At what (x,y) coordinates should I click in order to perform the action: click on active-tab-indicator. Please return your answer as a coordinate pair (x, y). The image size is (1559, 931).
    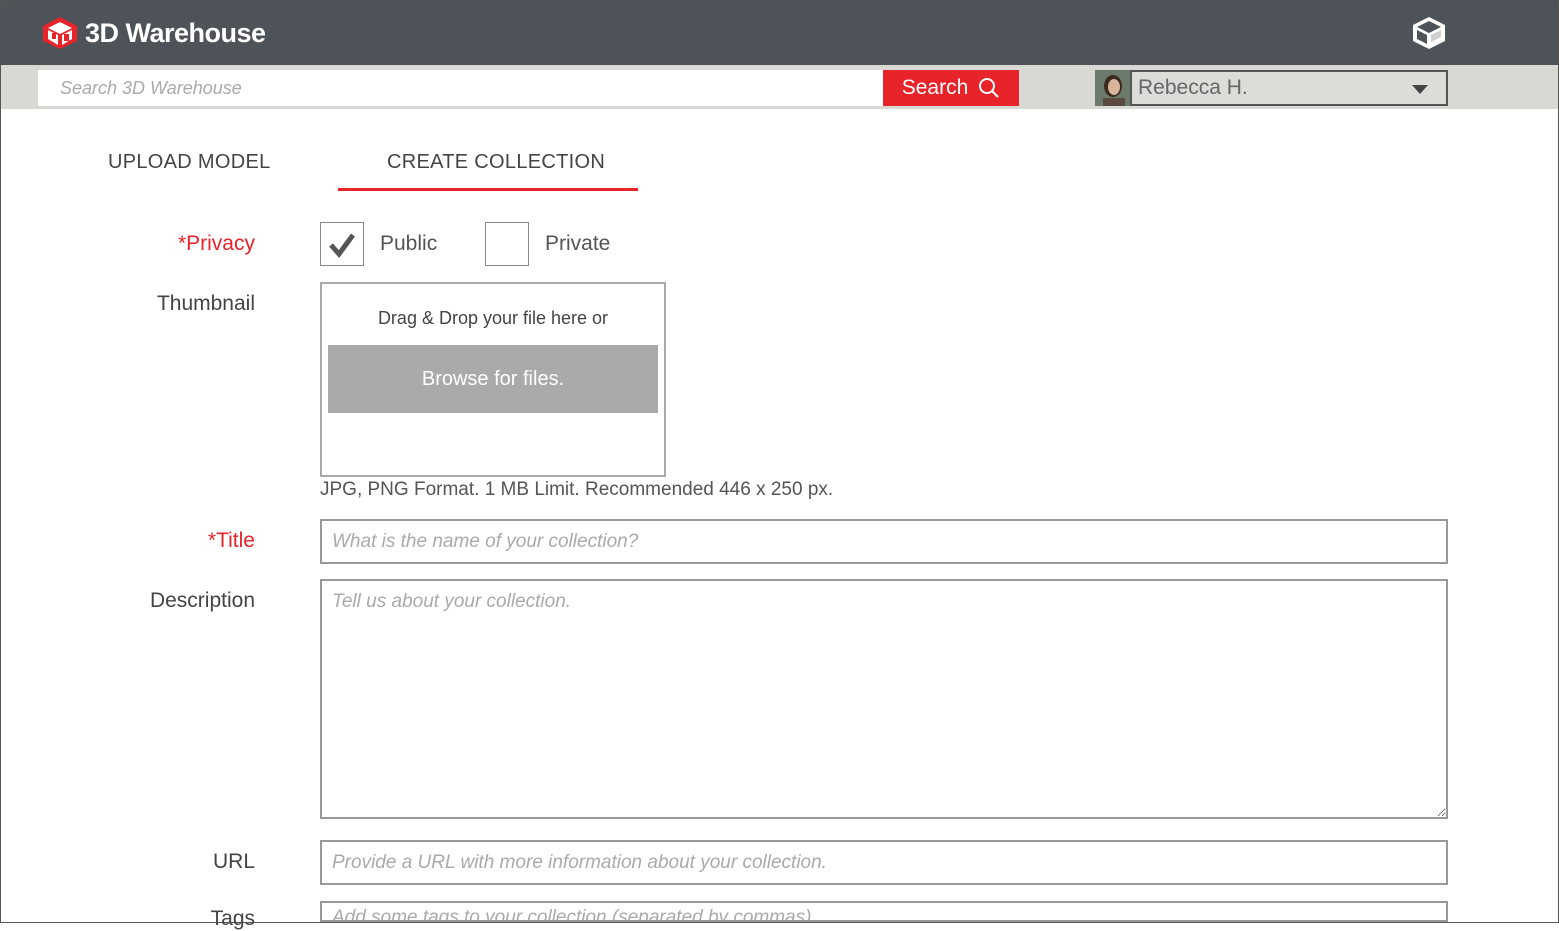
    Looking at the image, I should click on (488, 189).